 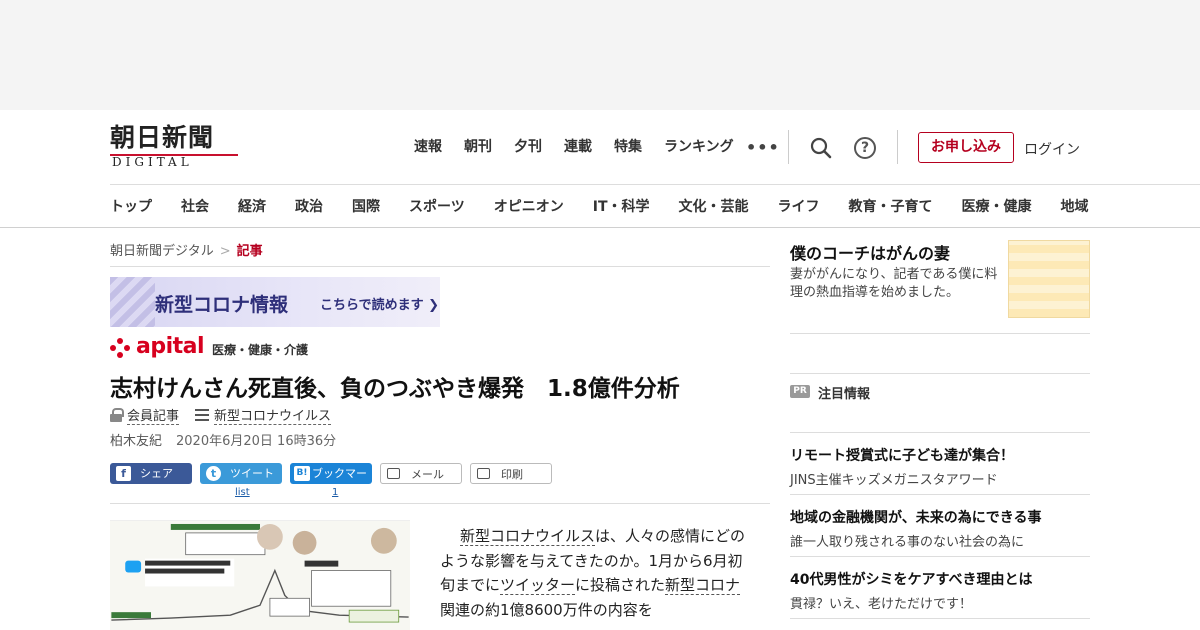 I want to click on print-icon, so click(x=483, y=473).